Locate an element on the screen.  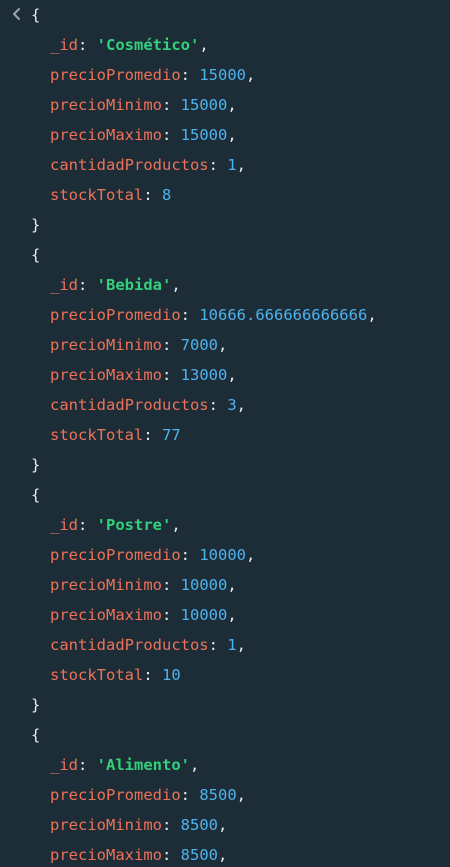
field-value: 77 is located at coordinates (171, 435).